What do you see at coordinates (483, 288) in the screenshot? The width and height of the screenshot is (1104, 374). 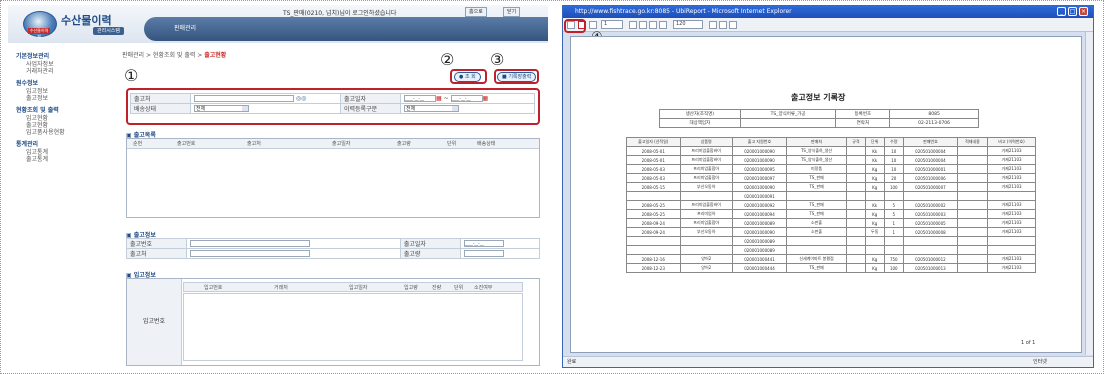 I see `in-column-header: 소진여부` at bounding box center [483, 288].